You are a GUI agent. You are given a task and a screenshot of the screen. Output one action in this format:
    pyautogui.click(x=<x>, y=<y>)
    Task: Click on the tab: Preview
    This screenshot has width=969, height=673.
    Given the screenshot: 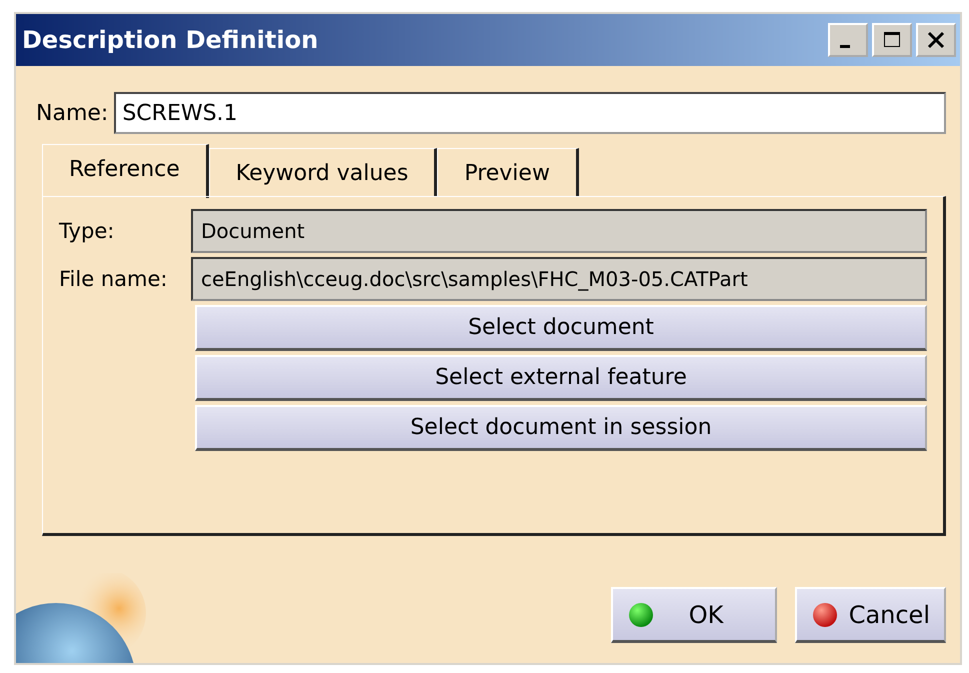 What is the action you would take?
    pyautogui.click(x=508, y=172)
    